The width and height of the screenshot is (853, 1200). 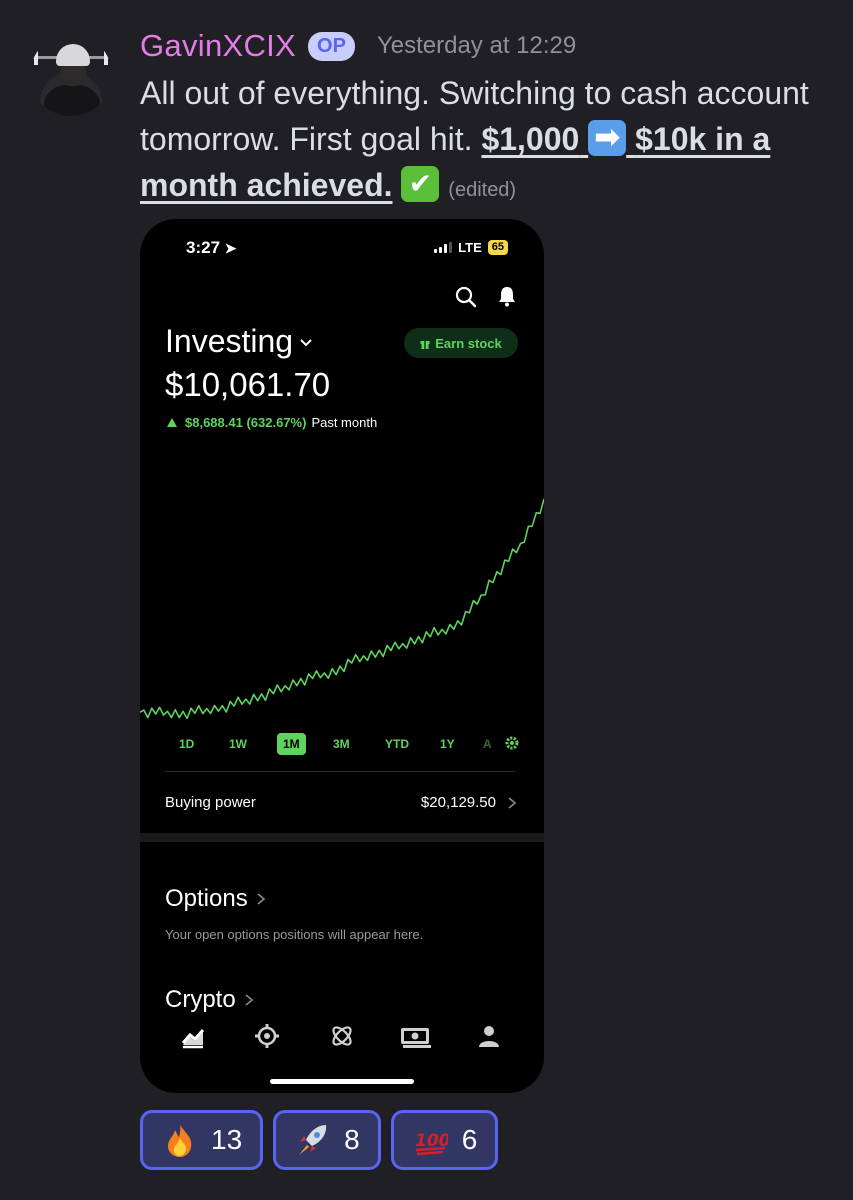 I want to click on account-selector: Investing, so click(x=239, y=341).